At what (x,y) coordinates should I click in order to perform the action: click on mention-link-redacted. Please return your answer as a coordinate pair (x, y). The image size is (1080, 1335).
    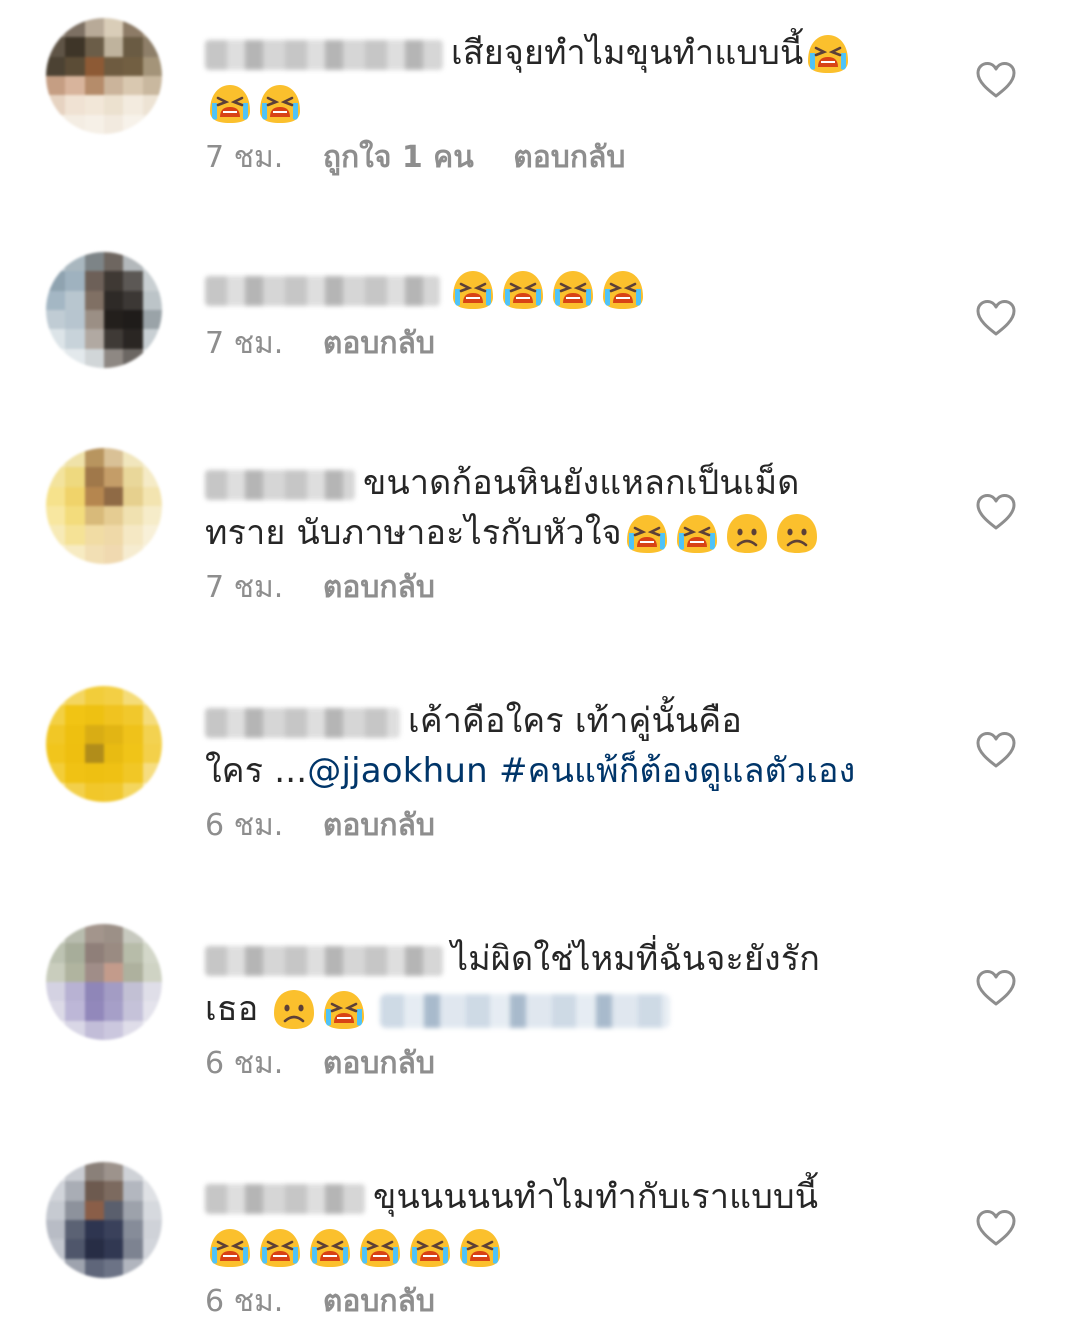
    Looking at the image, I should click on (525, 1010).